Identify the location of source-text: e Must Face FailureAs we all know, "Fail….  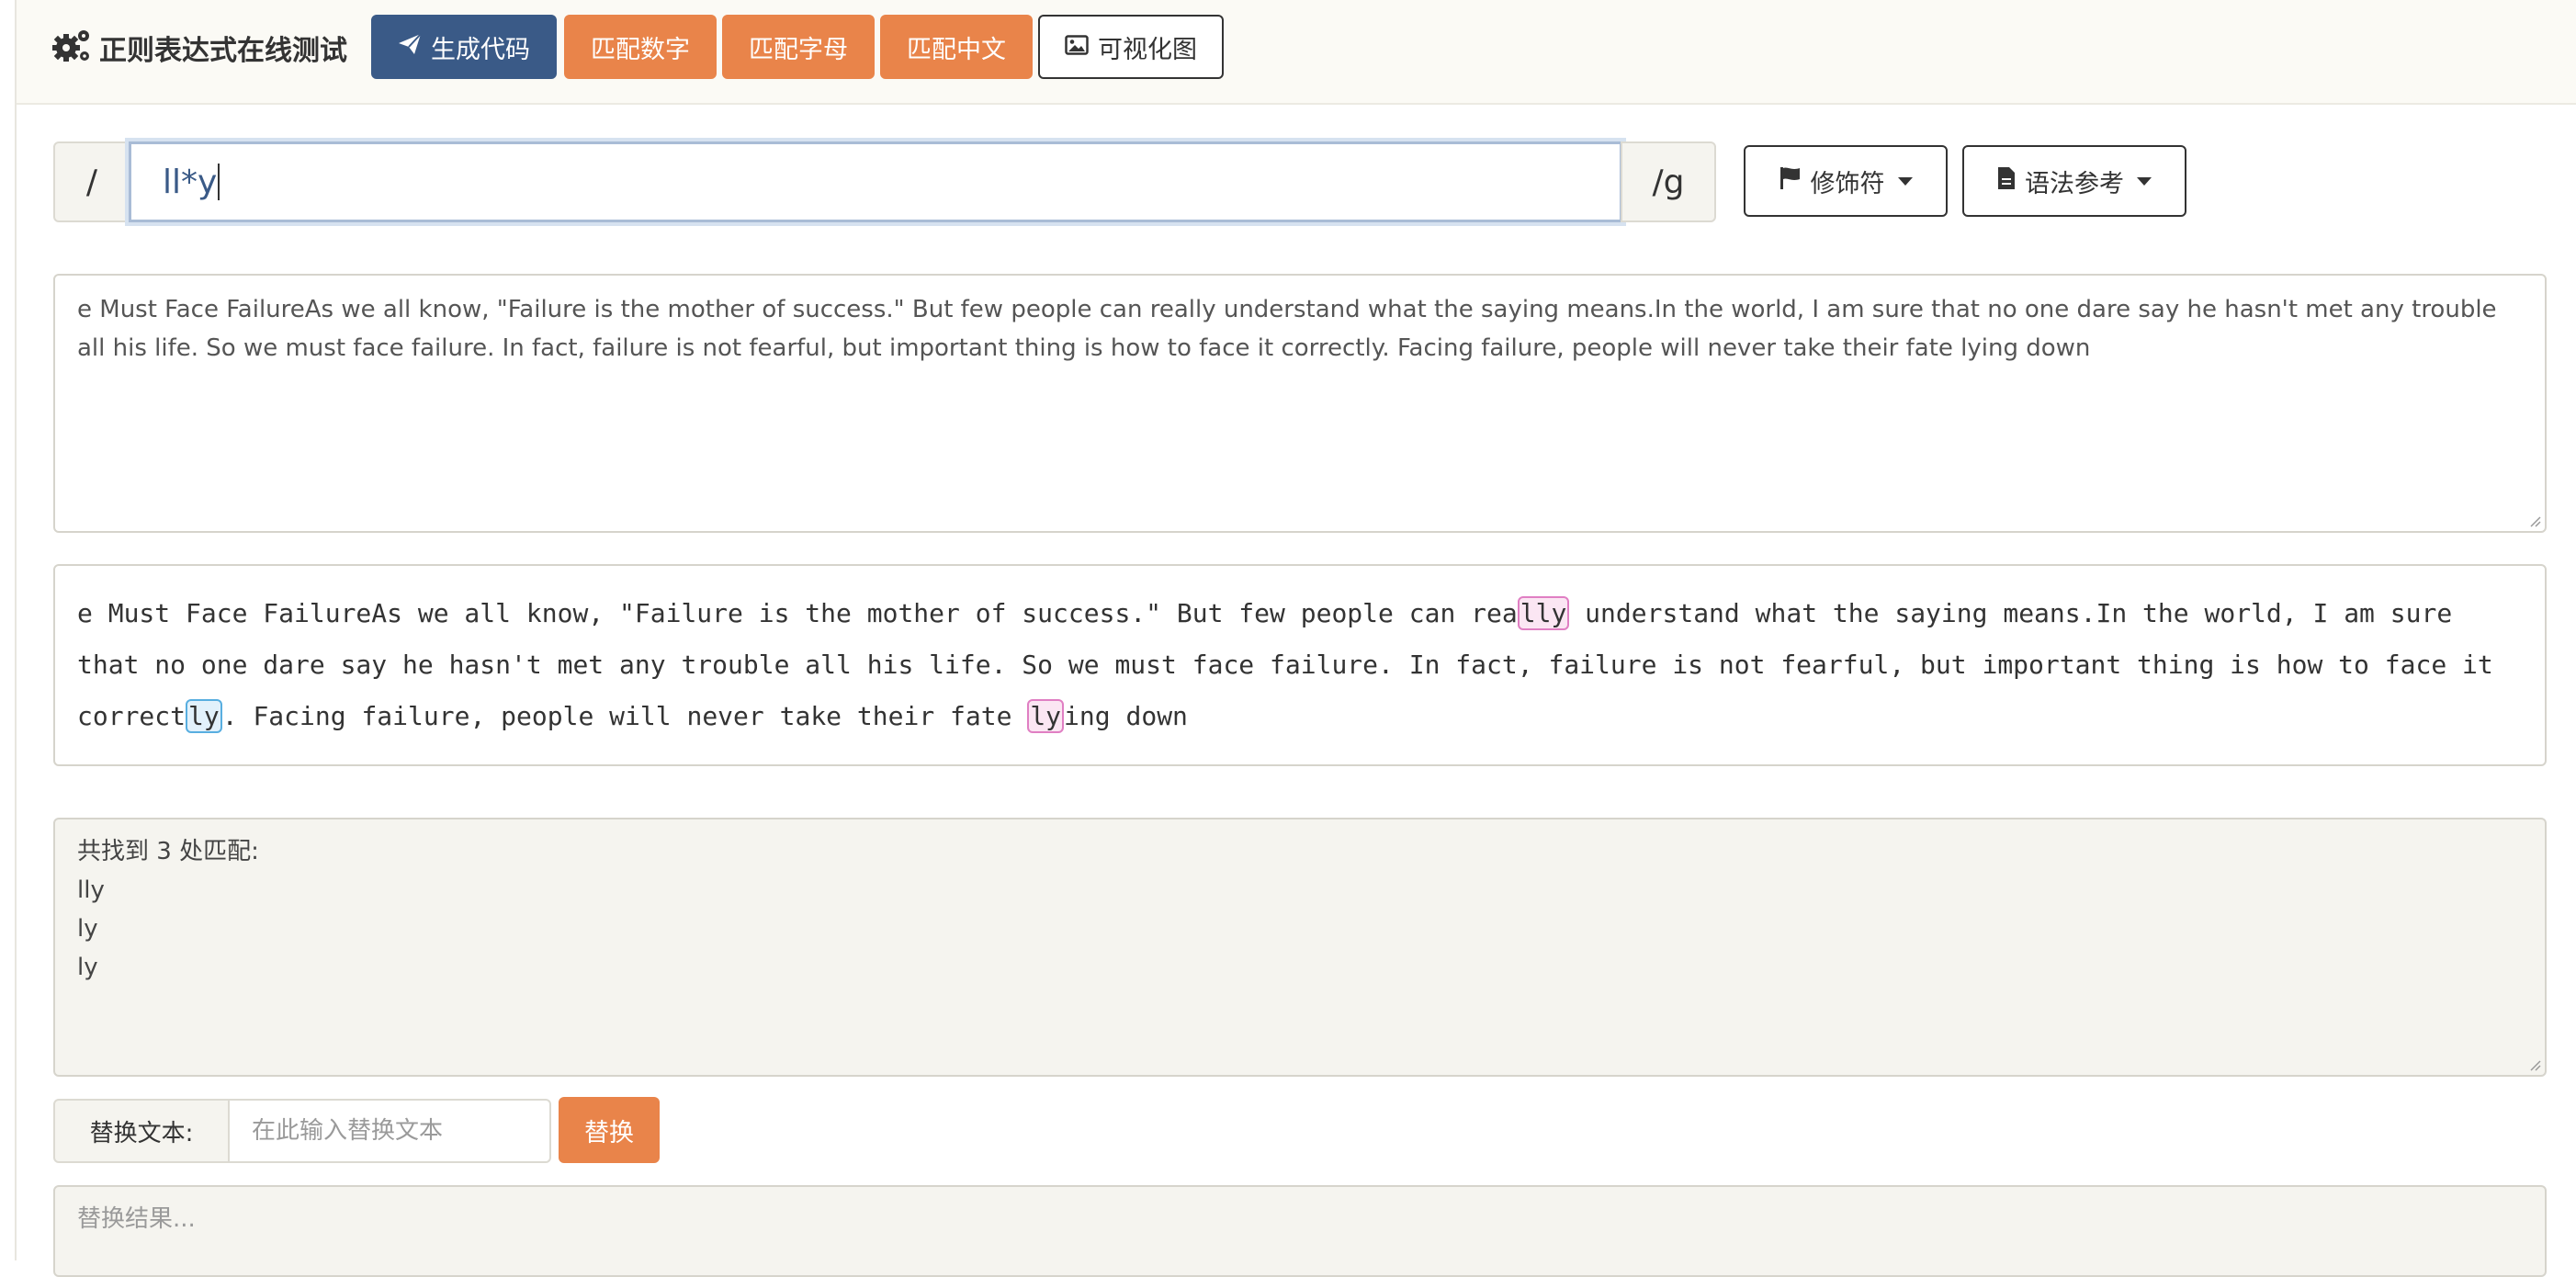
(1287, 329).